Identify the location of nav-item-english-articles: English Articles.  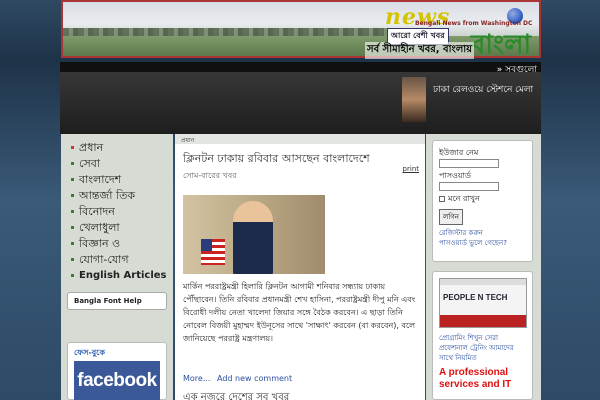
(122, 276).